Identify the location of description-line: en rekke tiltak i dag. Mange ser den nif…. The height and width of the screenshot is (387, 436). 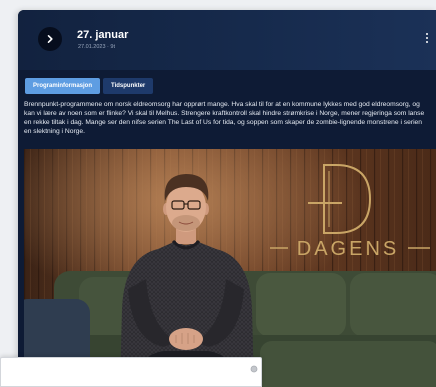
(223, 122).